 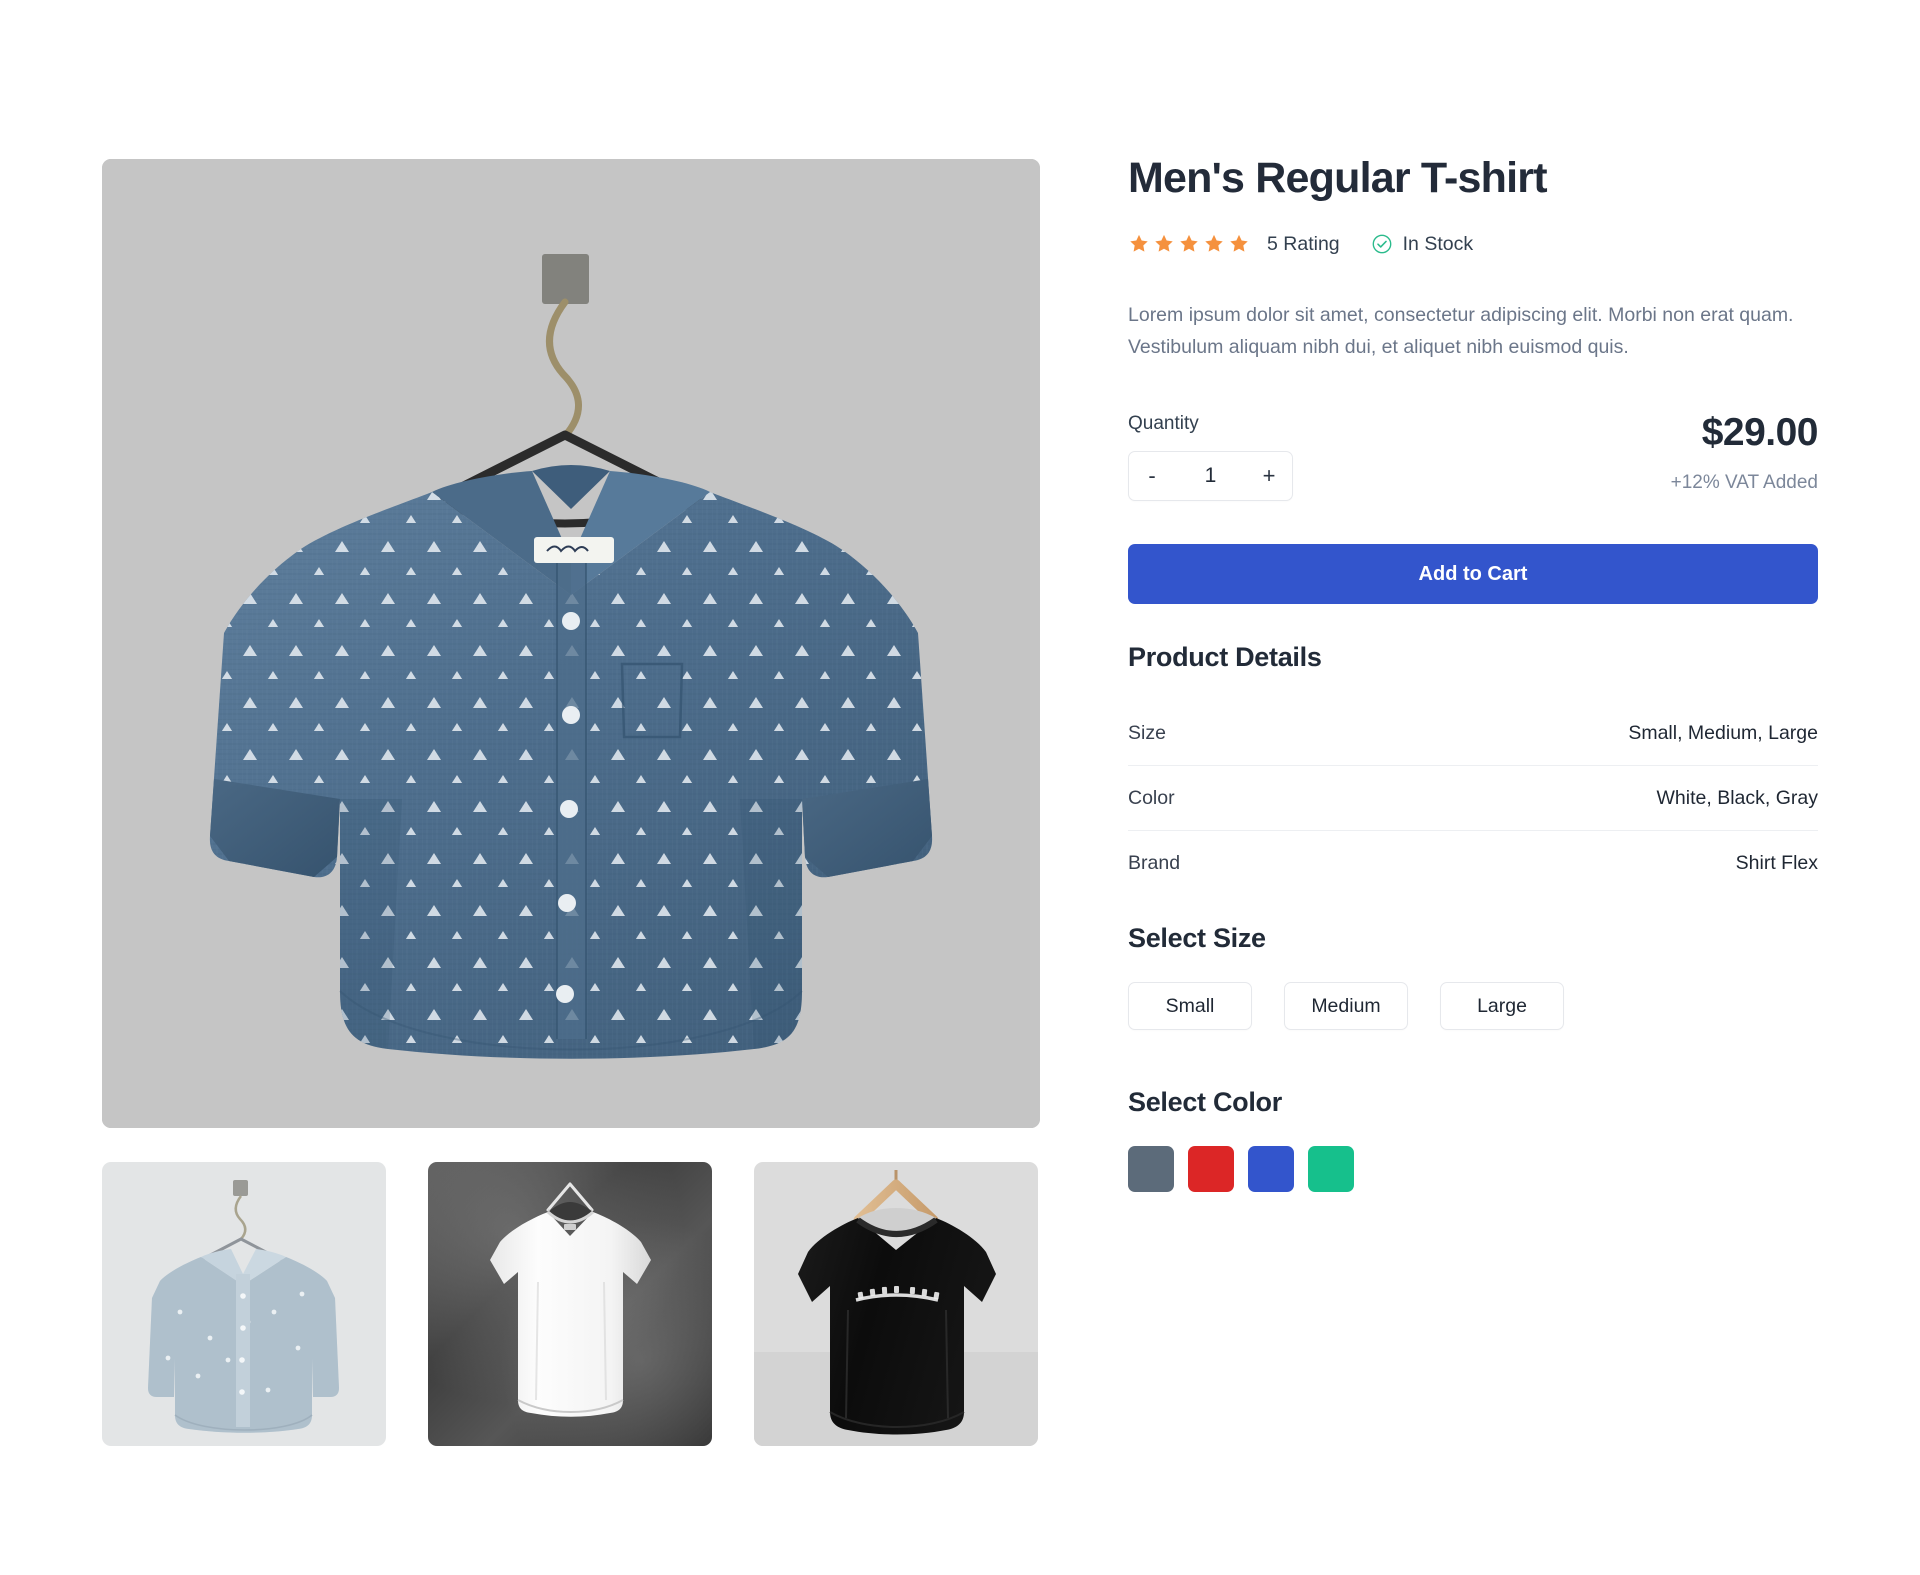 I want to click on color-swatch-blue, so click(x=1271, y=1169).